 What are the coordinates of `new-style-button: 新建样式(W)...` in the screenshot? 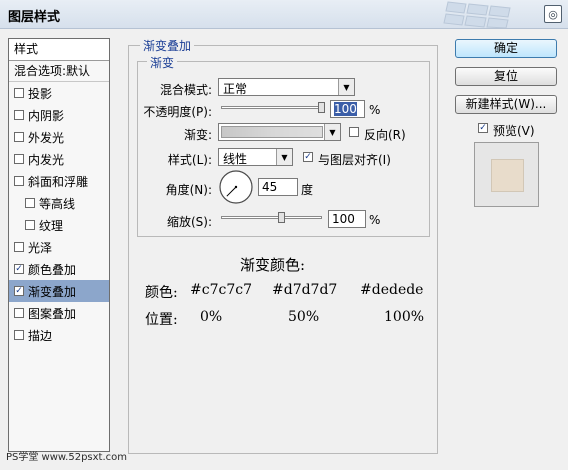 It's located at (506, 104).